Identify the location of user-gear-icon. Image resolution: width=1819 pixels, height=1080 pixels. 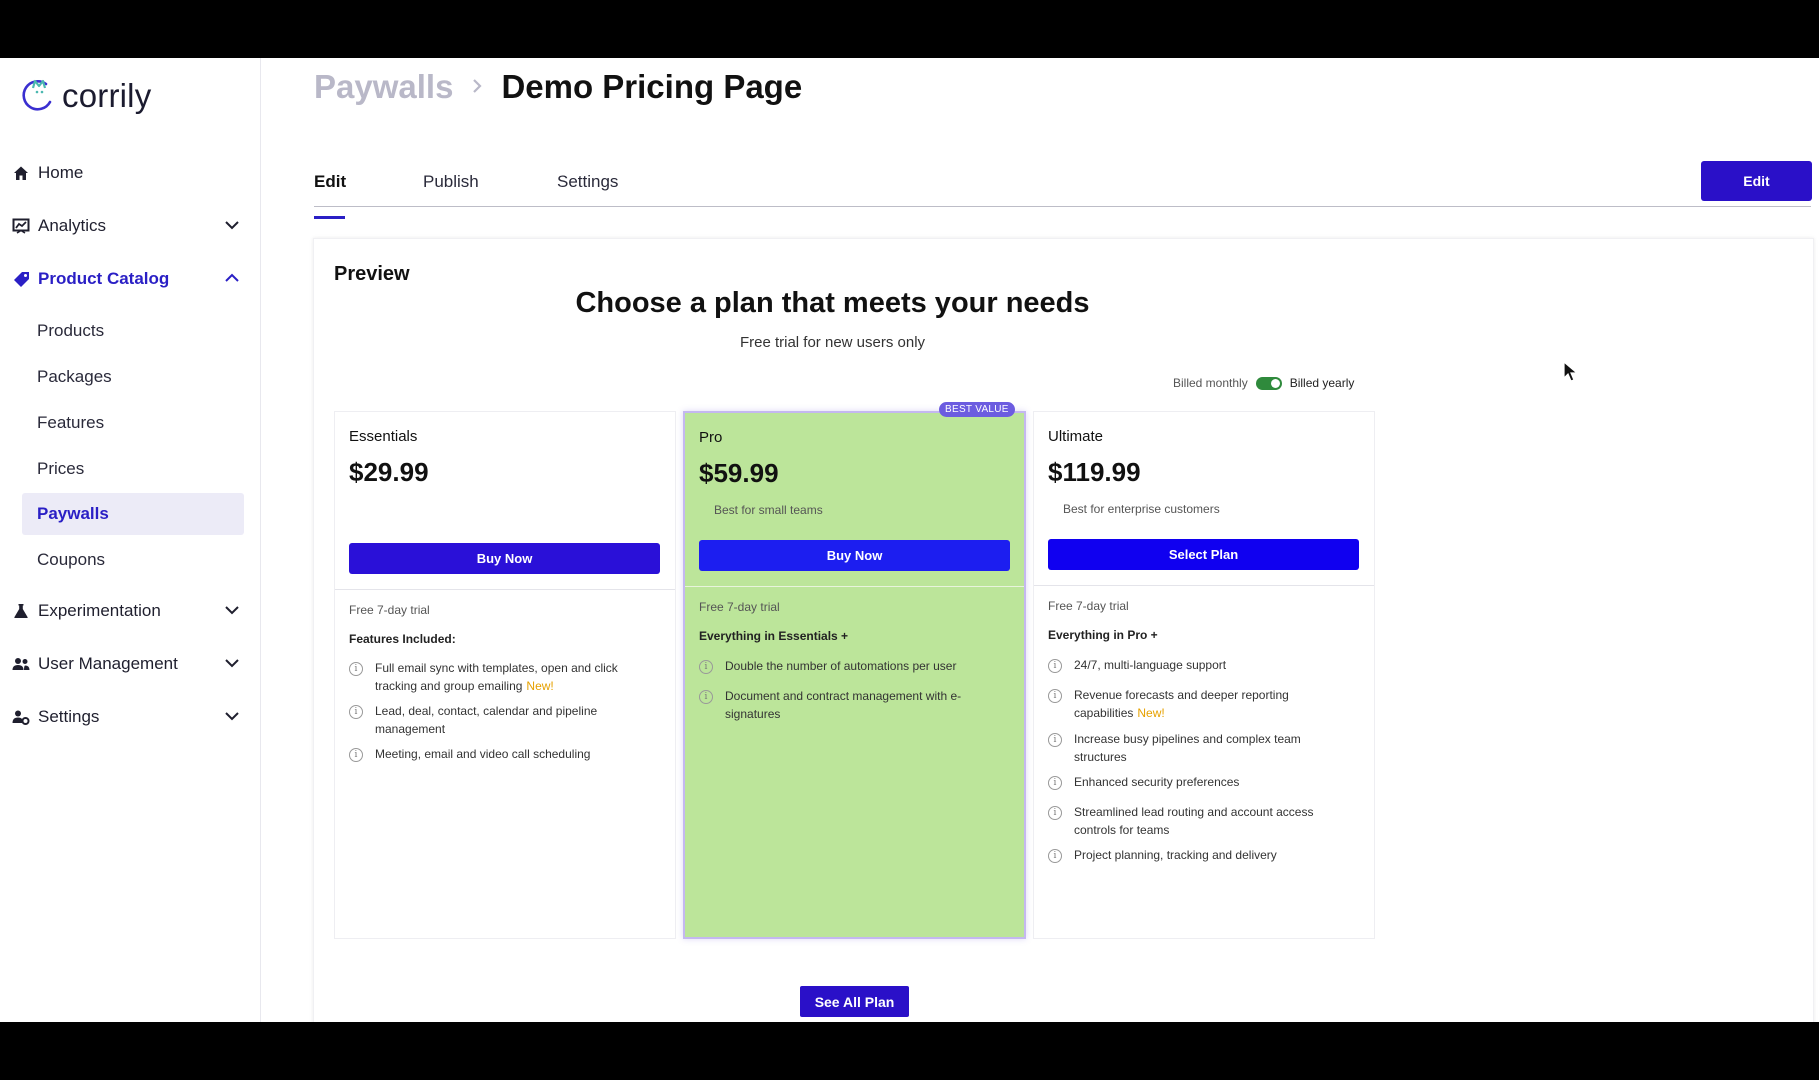
(21, 717).